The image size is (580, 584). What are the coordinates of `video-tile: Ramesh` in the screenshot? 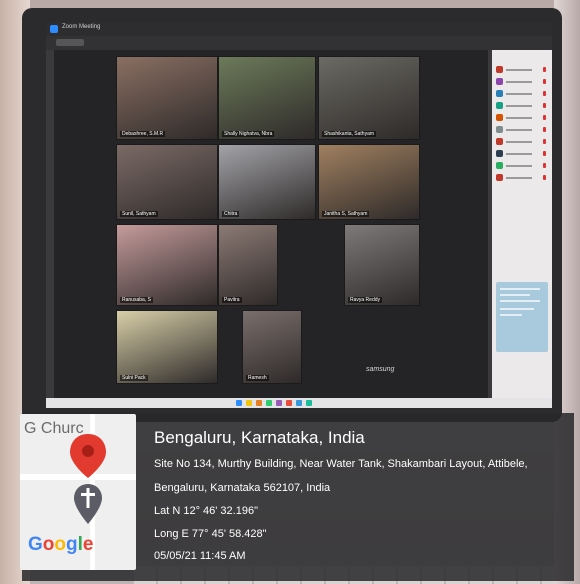 It's located at (272, 347).